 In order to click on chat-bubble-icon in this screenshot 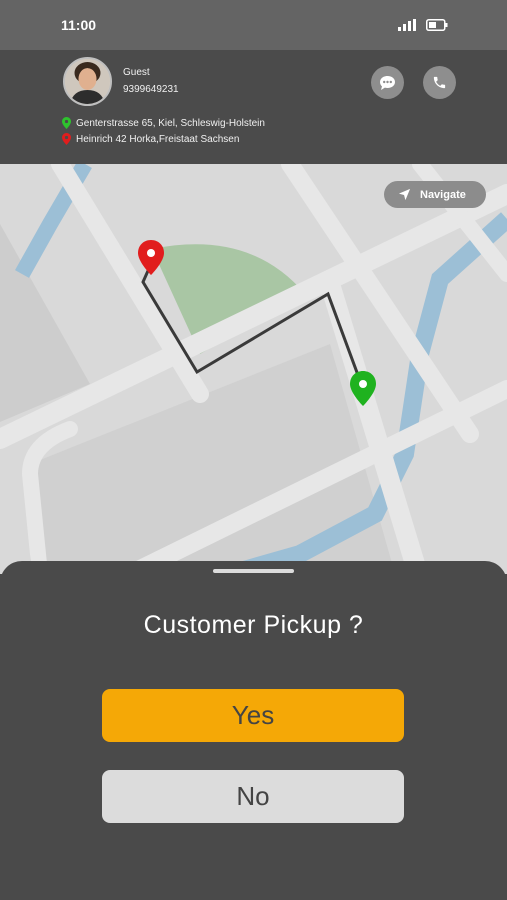, I will do `click(387, 82)`.